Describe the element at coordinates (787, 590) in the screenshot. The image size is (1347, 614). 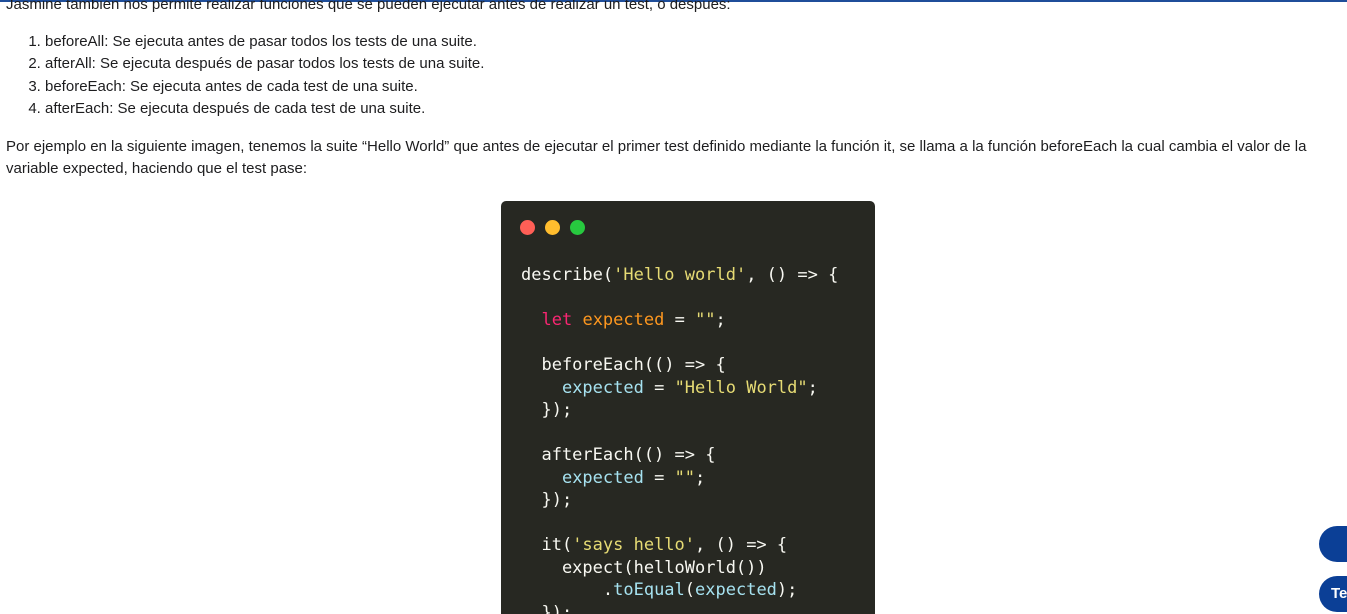
I see `code-token: );` at that location.